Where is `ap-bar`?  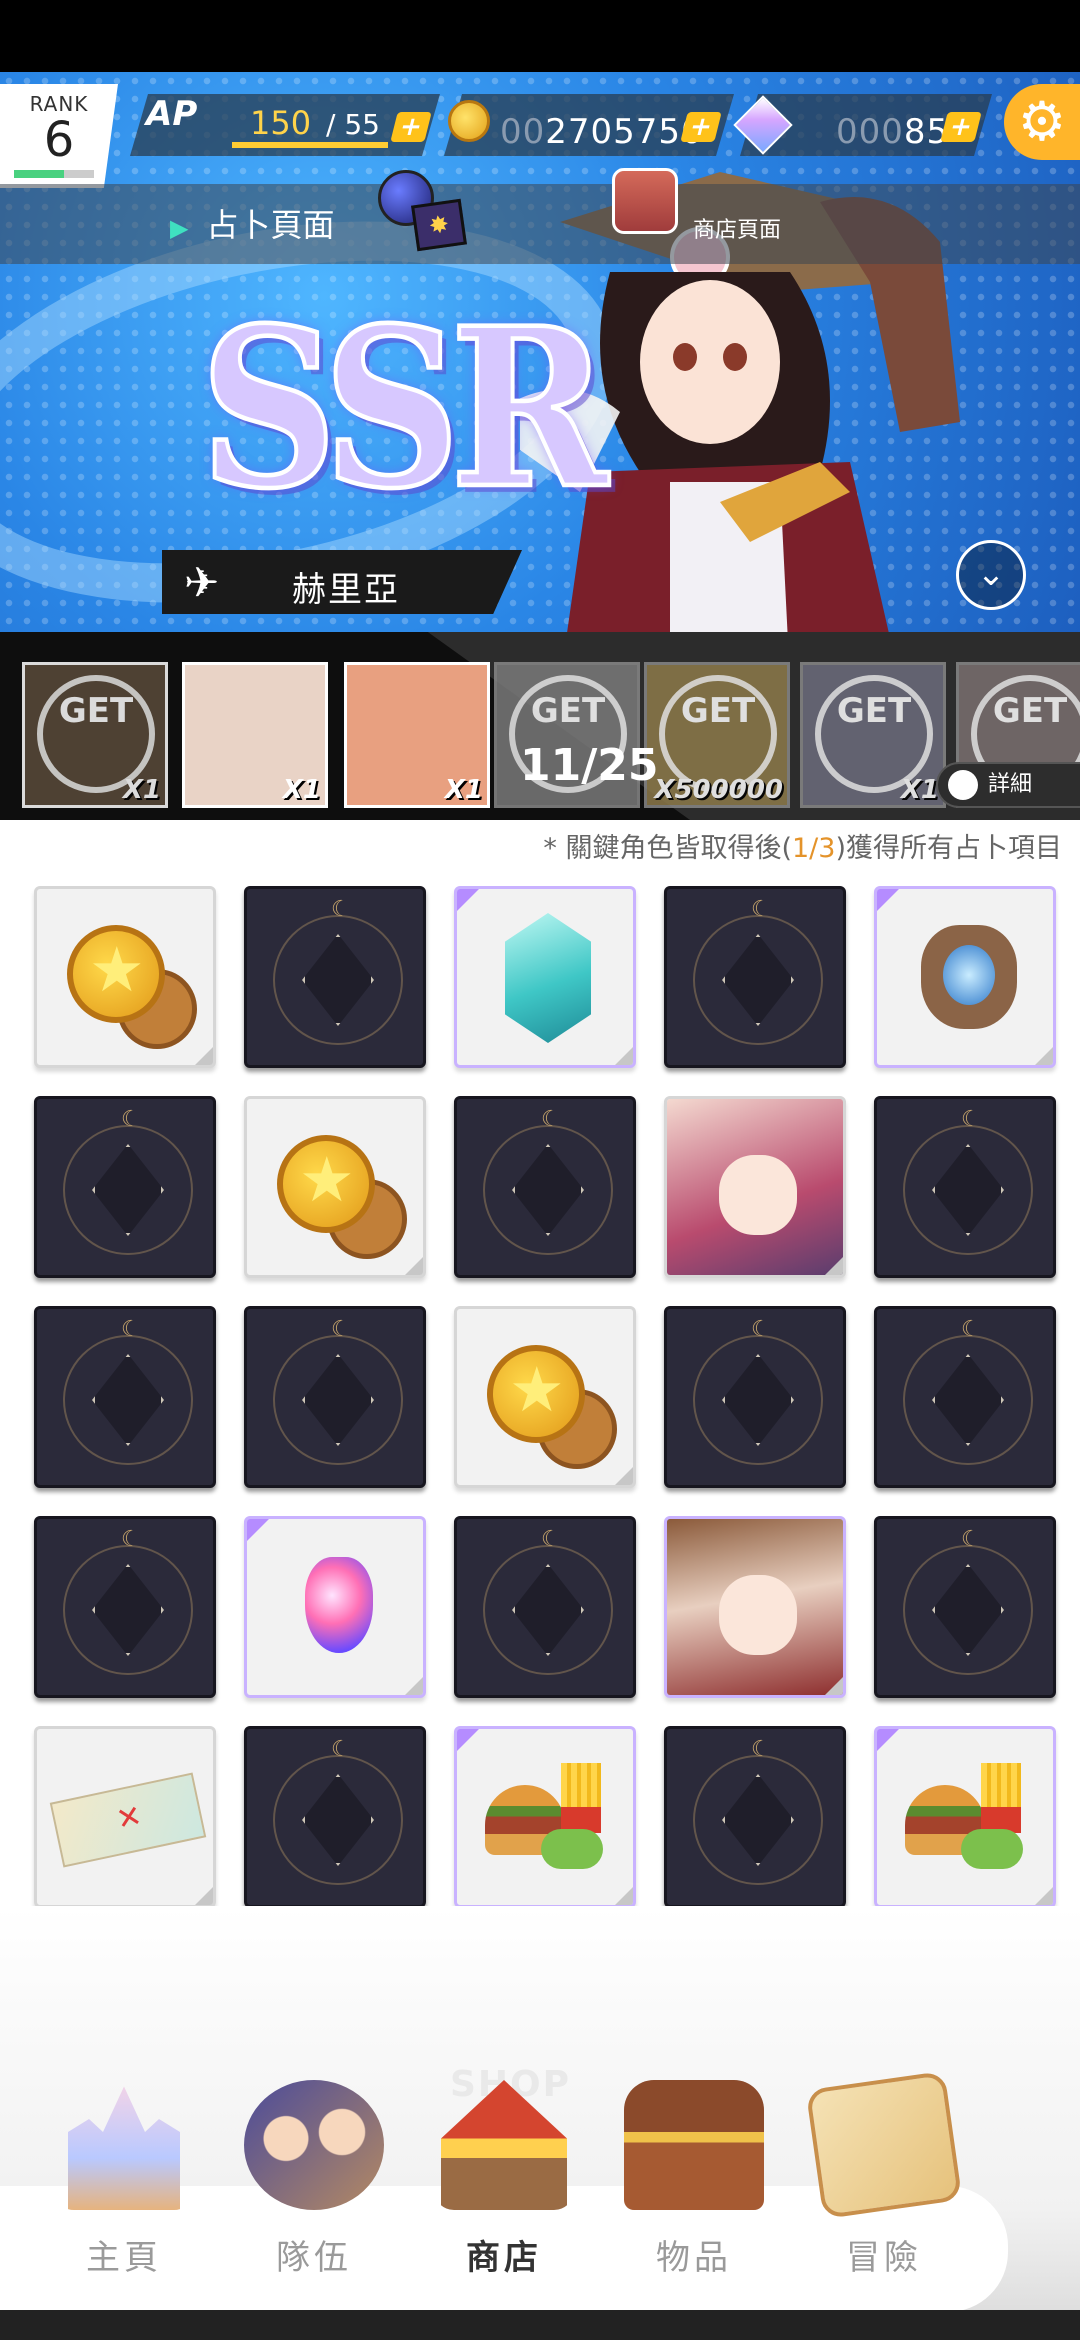 ap-bar is located at coordinates (310, 145).